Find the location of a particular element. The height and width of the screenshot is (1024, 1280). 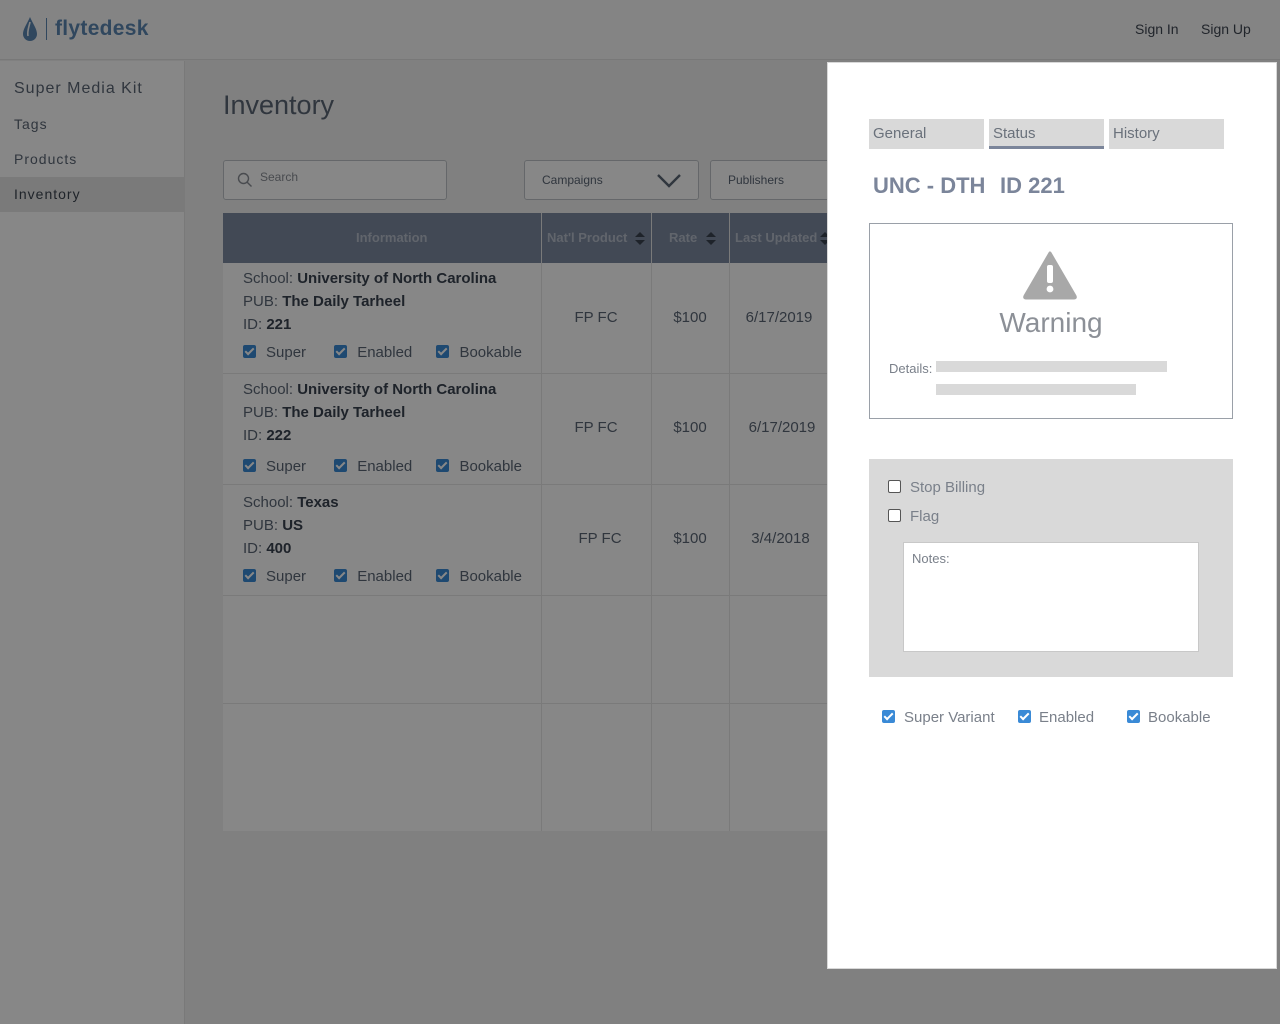

tab-status: Status is located at coordinates (1046, 134).